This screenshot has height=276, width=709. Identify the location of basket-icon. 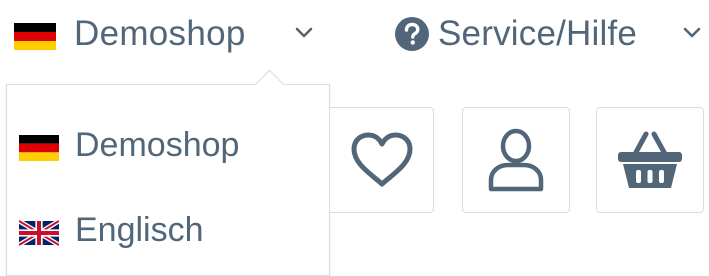
(650, 159).